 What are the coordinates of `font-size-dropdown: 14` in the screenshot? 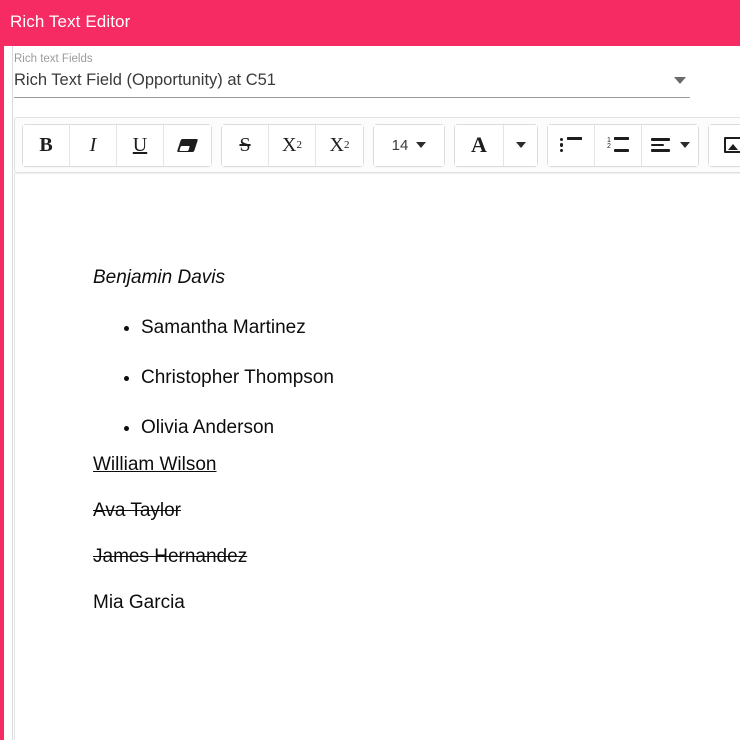 It's located at (409, 145).